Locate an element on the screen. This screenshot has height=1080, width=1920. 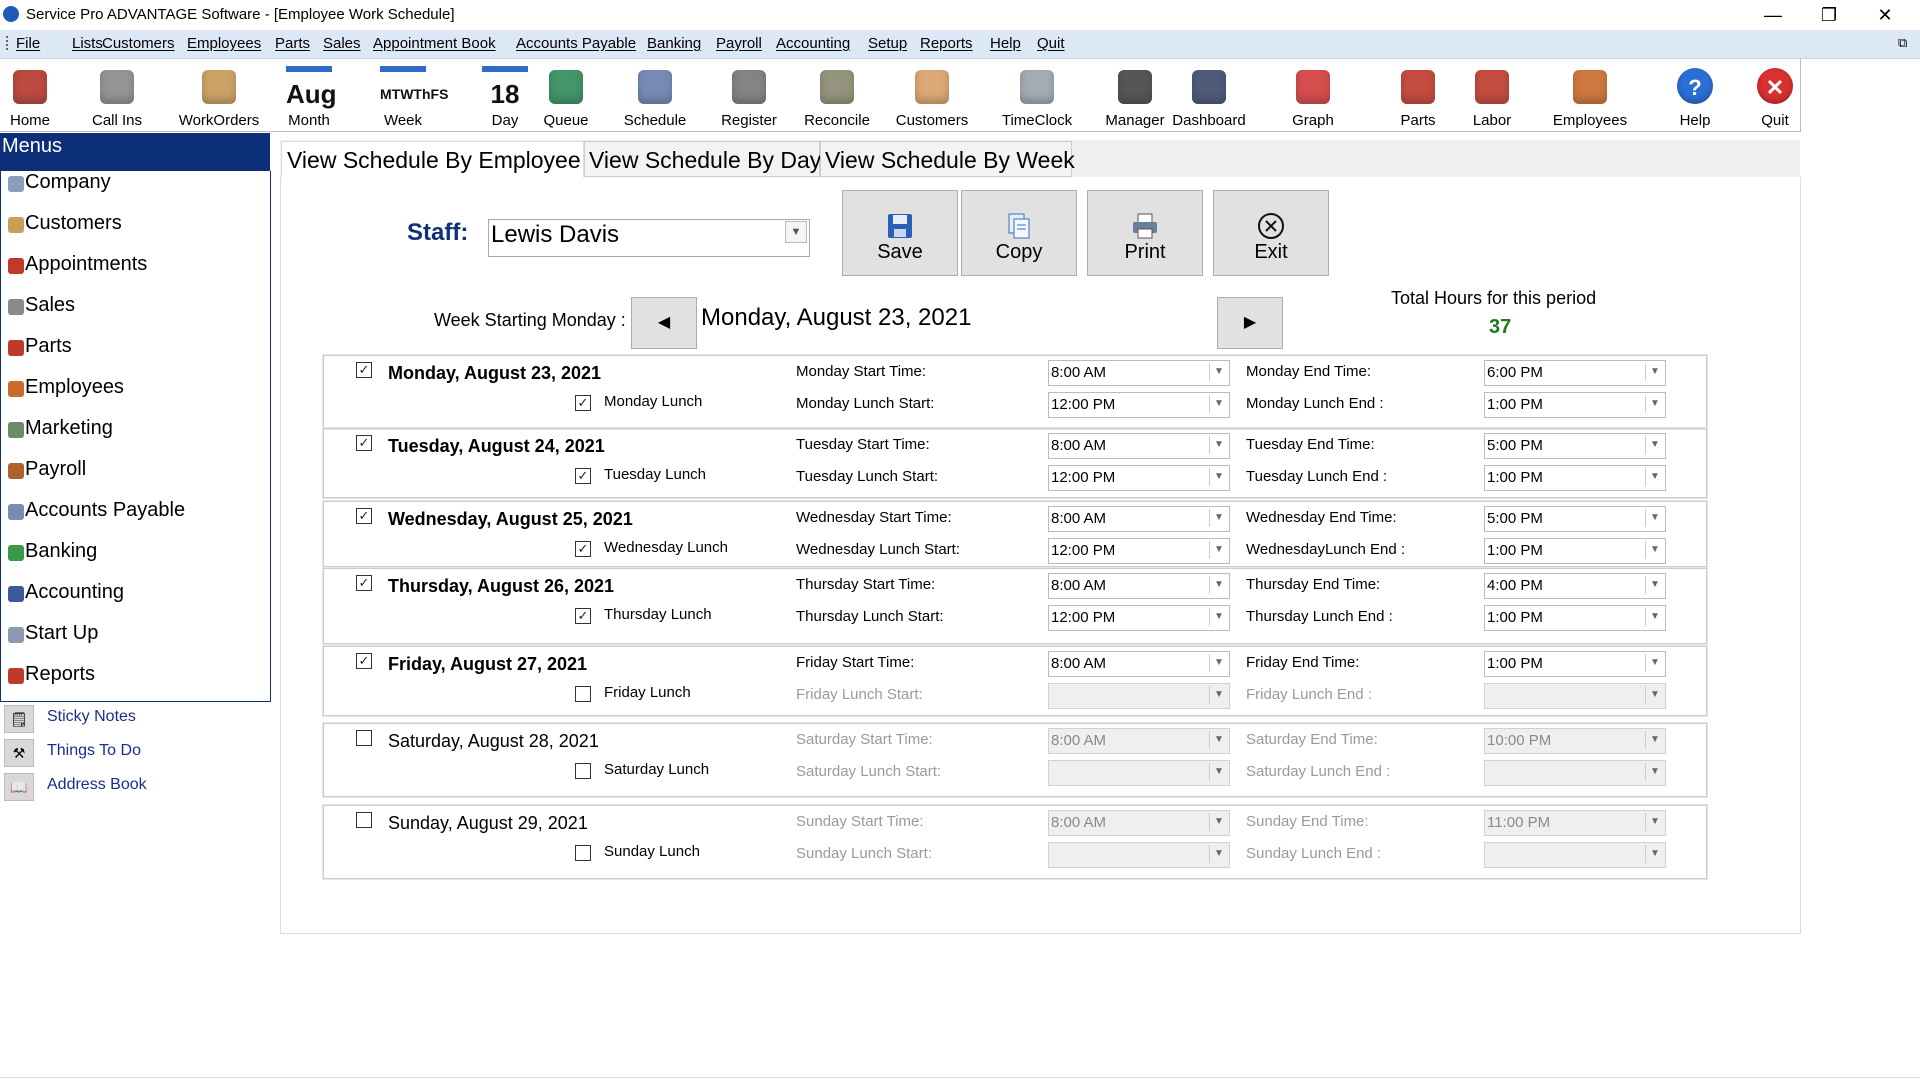
toolbar-week-button: MTWThFS Week is located at coordinates (403, 95).